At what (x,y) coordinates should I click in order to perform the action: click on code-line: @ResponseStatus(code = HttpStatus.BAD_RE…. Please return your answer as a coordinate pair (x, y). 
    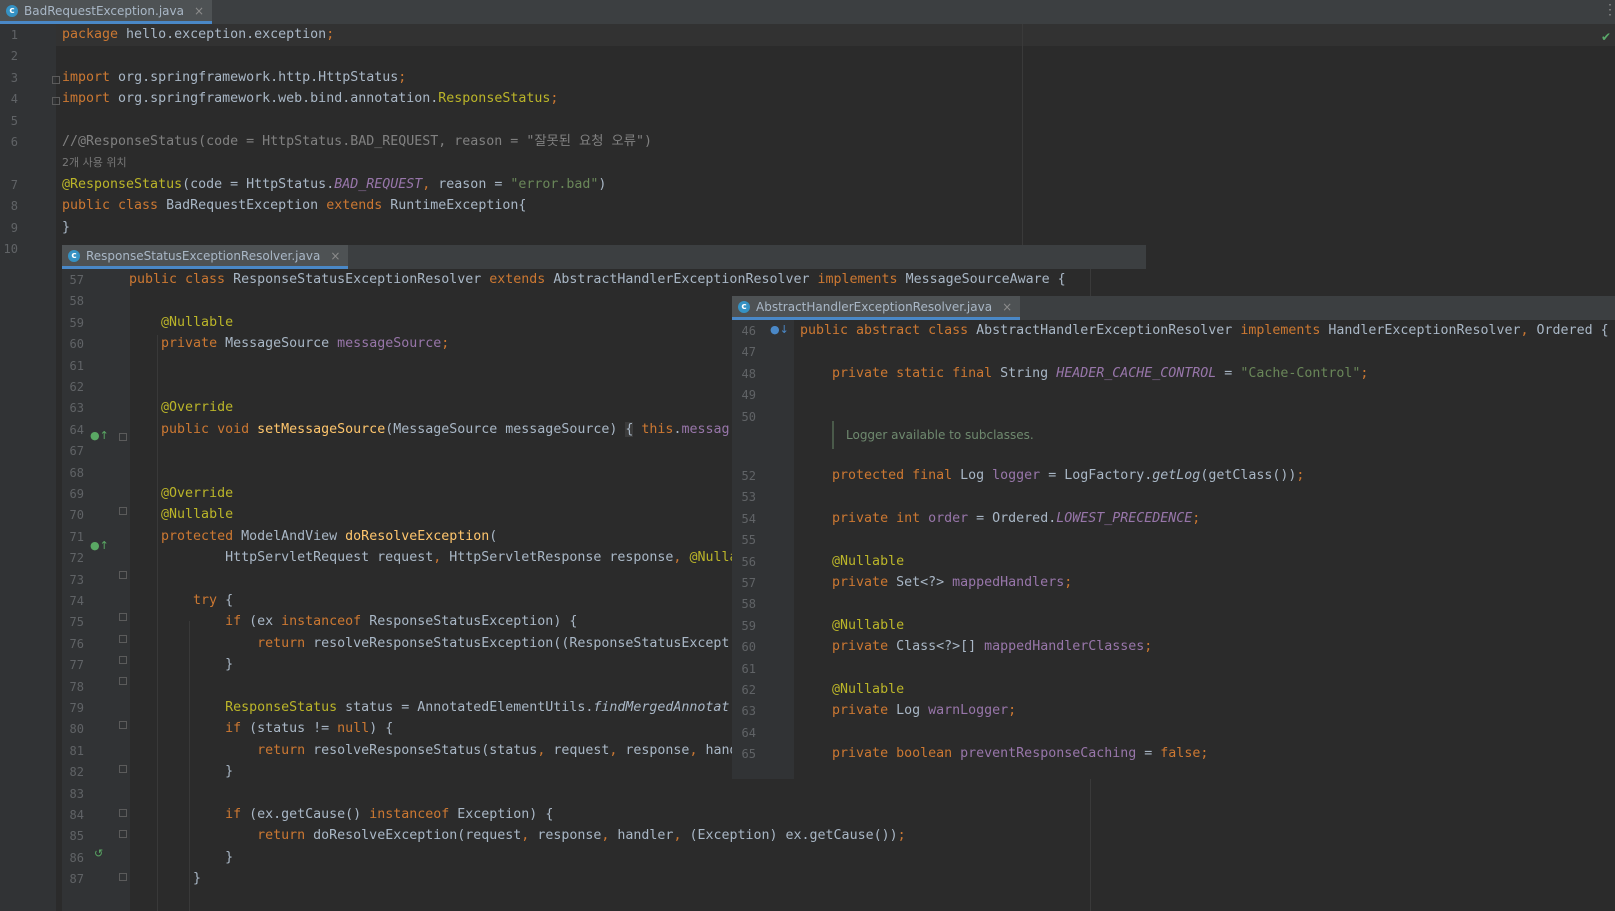
    Looking at the image, I should click on (334, 184).